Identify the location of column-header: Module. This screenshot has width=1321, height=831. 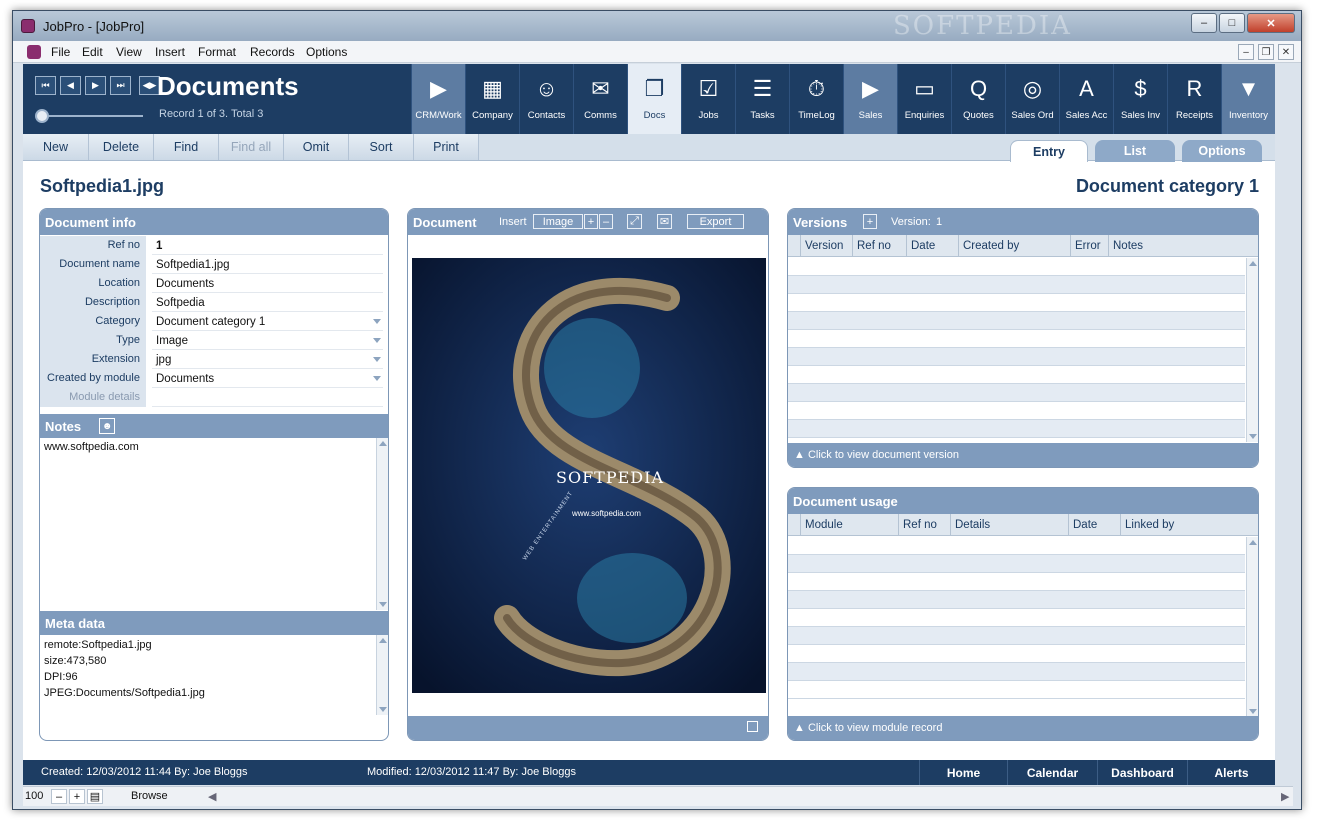
(849, 525).